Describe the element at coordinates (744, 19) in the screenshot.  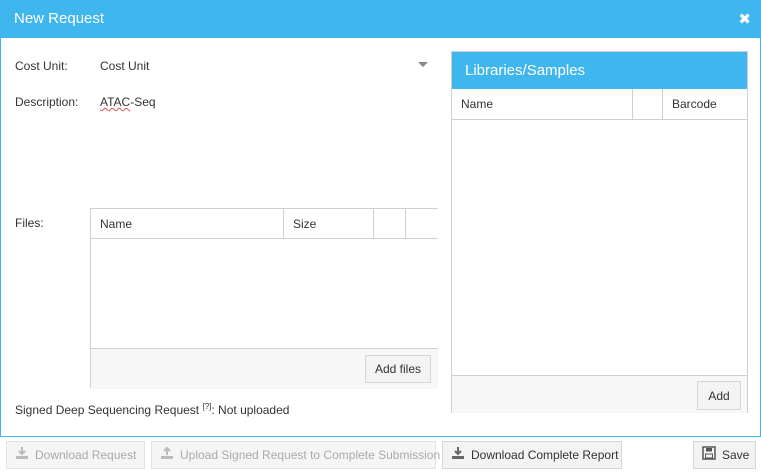
I see `close-icon: ✖` at that location.